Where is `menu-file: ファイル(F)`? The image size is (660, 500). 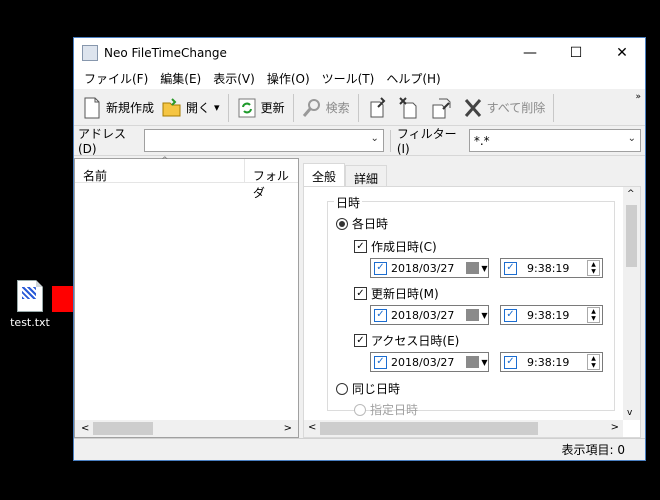 menu-file: ファイル(F) is located at coordinates (116, 78).